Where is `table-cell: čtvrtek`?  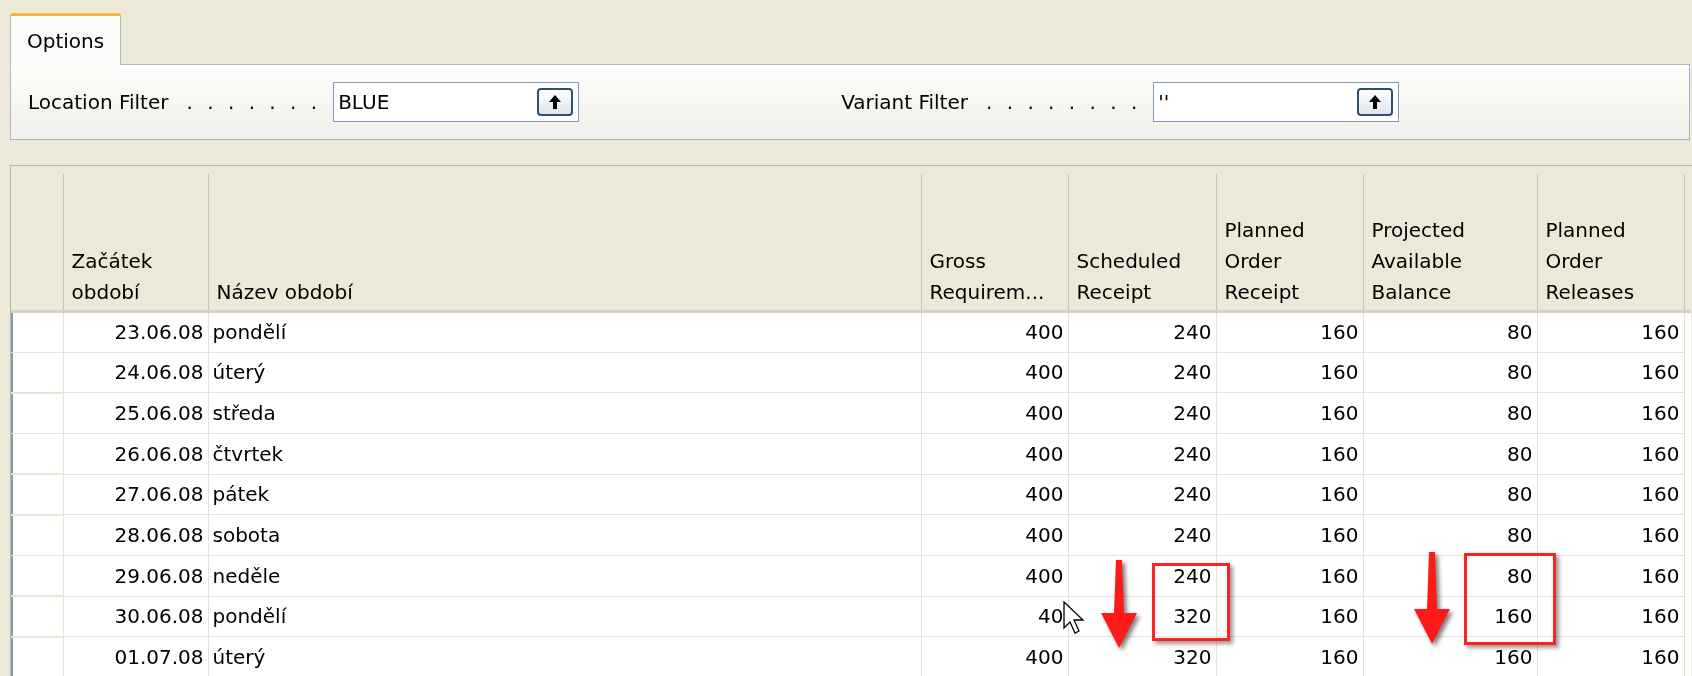
table-cell: čtvrtek is located at coordinates (248, 453).